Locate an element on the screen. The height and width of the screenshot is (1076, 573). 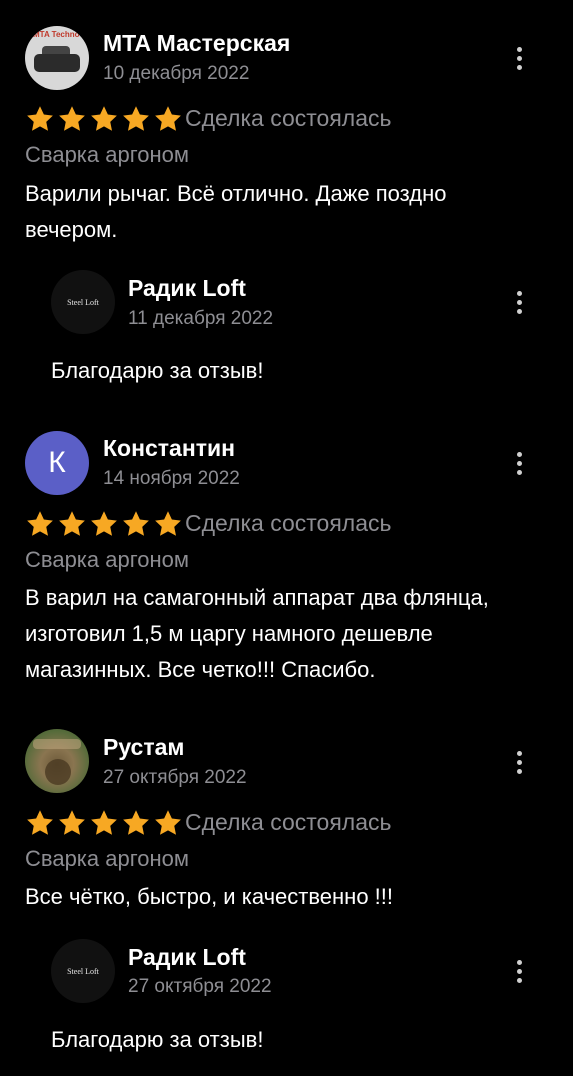
author-avatar is located at coordinates (57, 761).